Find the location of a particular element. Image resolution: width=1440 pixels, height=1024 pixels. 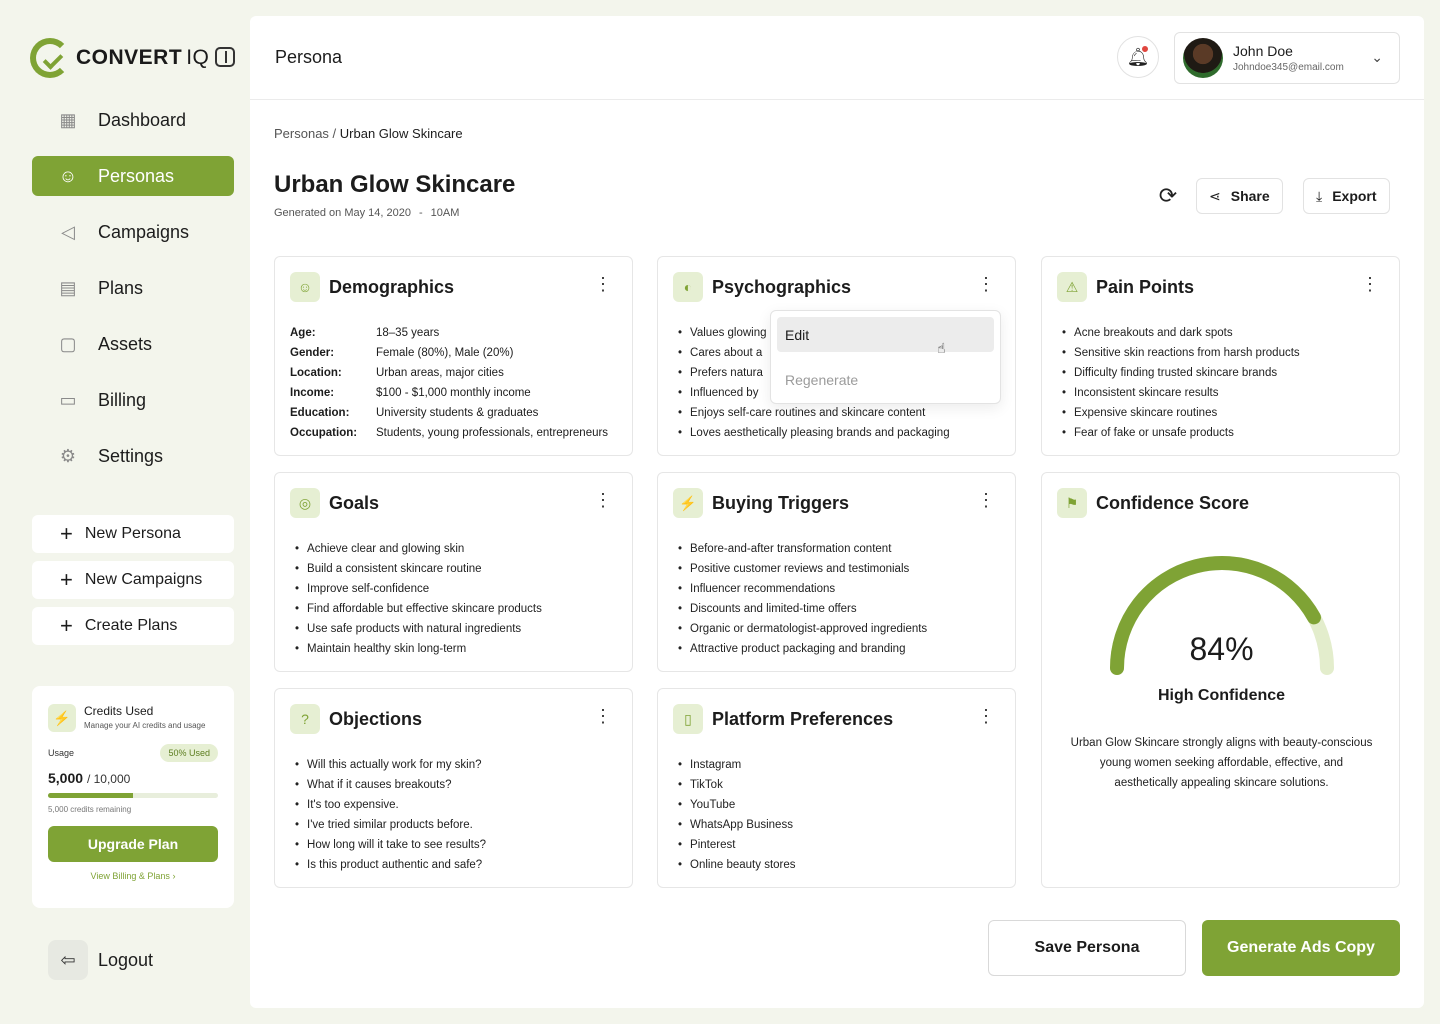

view-billing-link: View Billing & Plans › is located at coordinates (133, 876).